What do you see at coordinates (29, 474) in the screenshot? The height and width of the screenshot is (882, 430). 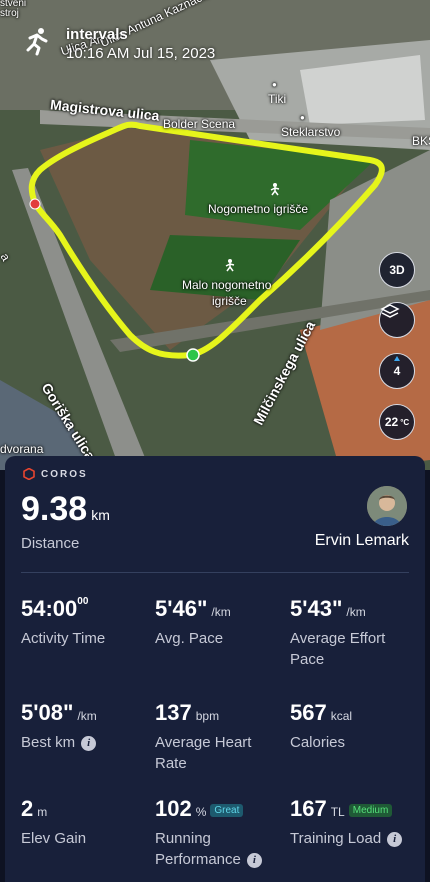 I see `coros-logo-icon` at bounding box center [29, 474].